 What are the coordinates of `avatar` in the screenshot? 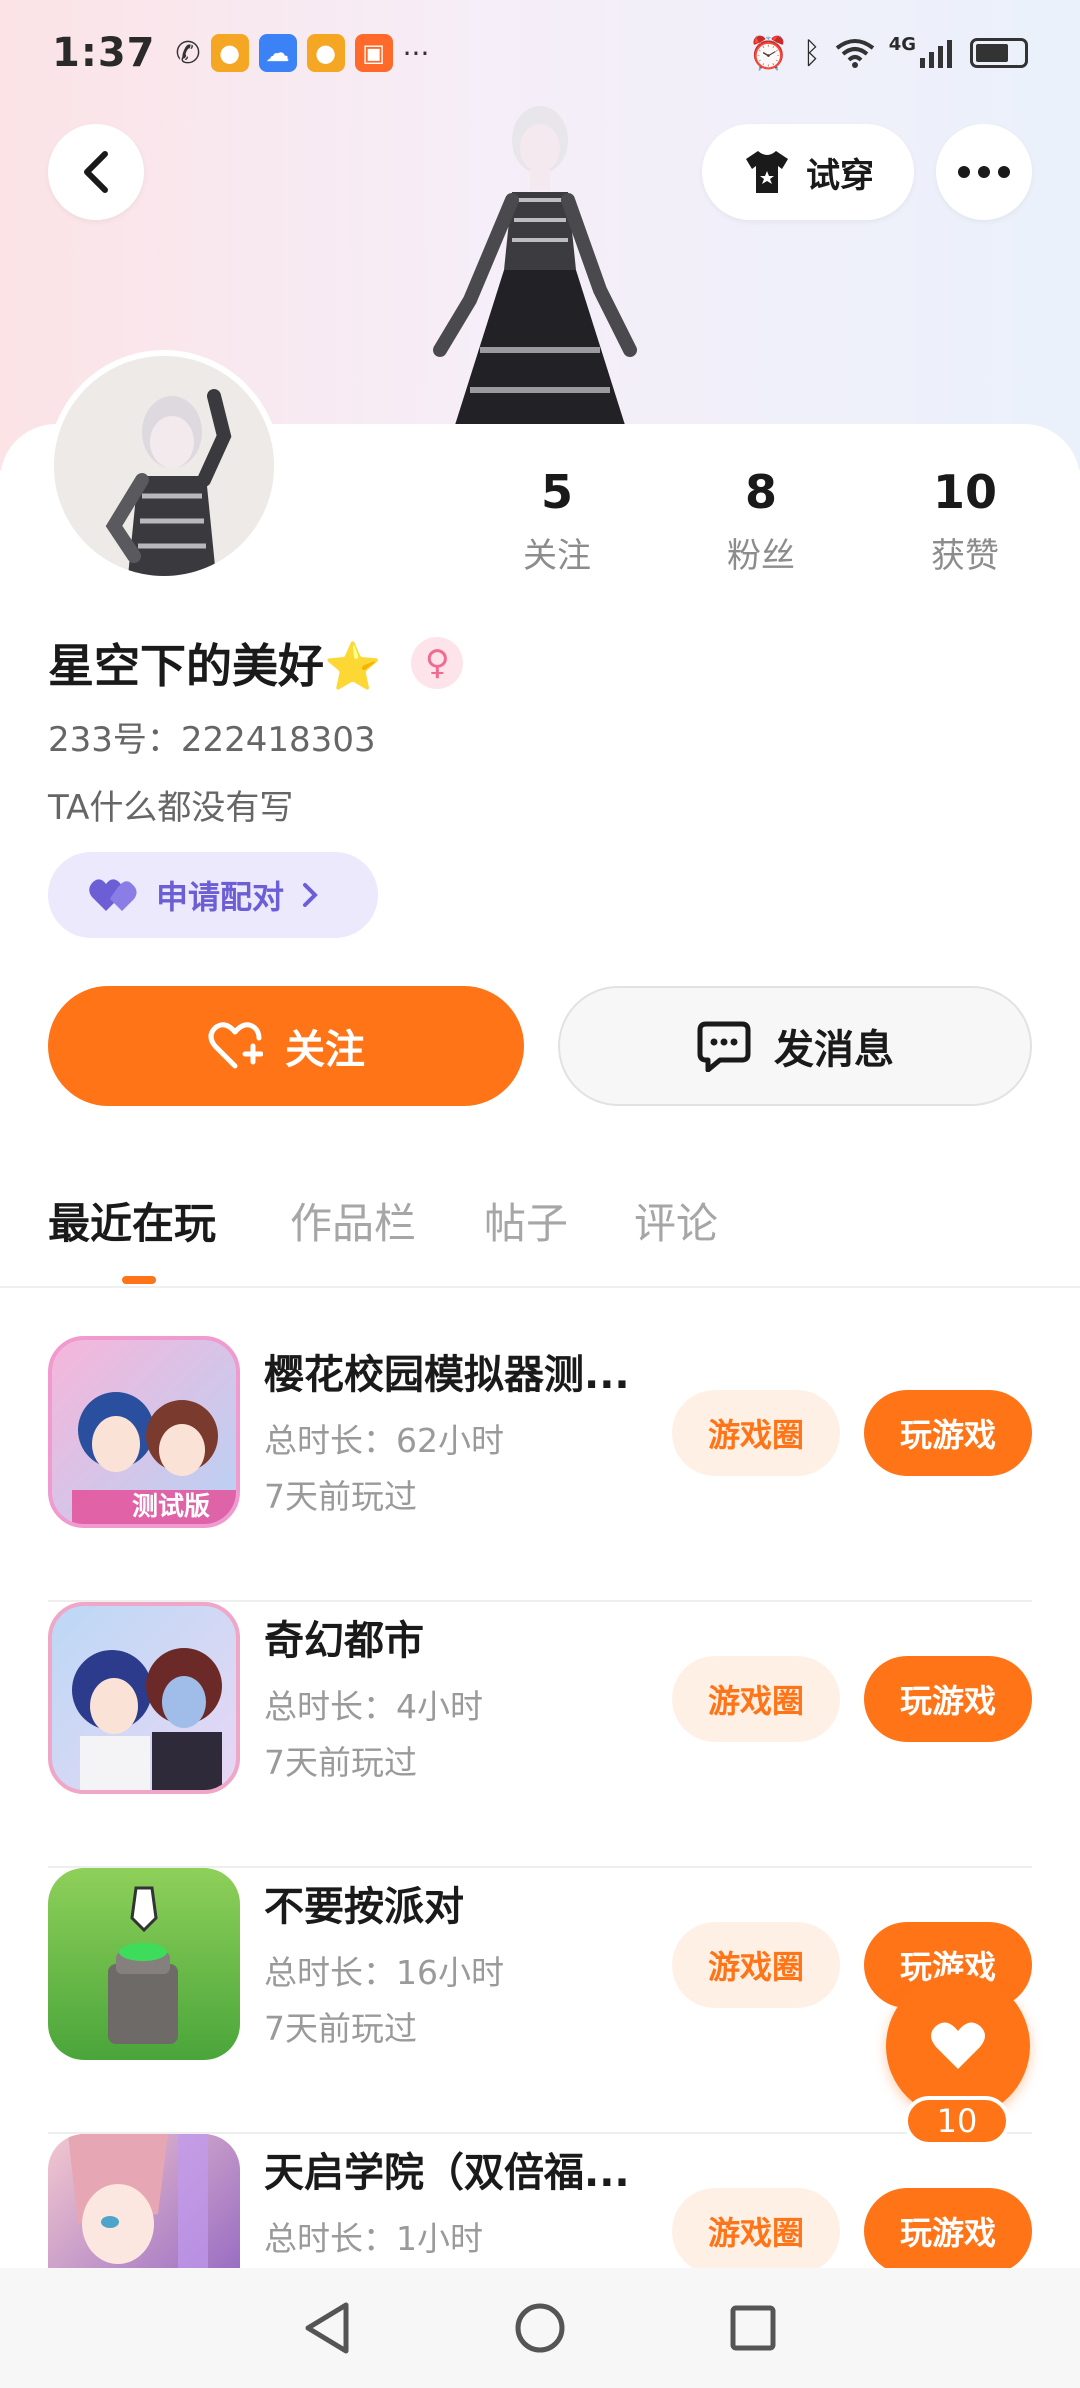 It's located at (164, 466).